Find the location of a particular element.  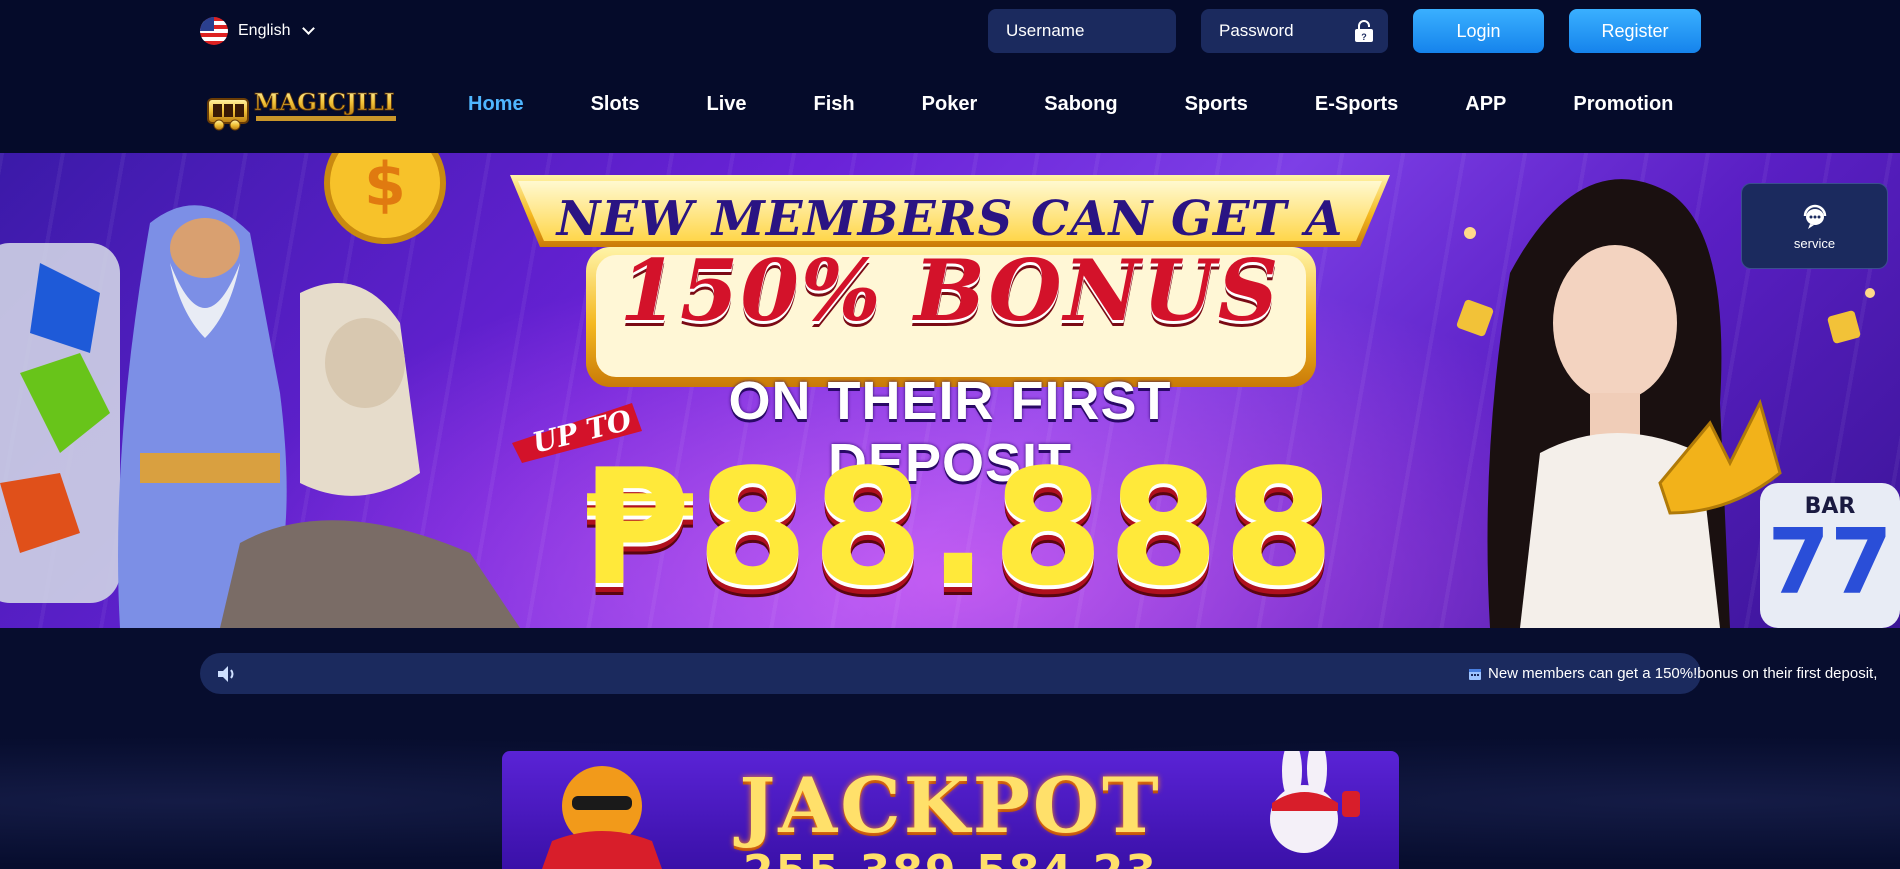

magicjili-logo: MAGICJILI is located at coordinates (302, 107).